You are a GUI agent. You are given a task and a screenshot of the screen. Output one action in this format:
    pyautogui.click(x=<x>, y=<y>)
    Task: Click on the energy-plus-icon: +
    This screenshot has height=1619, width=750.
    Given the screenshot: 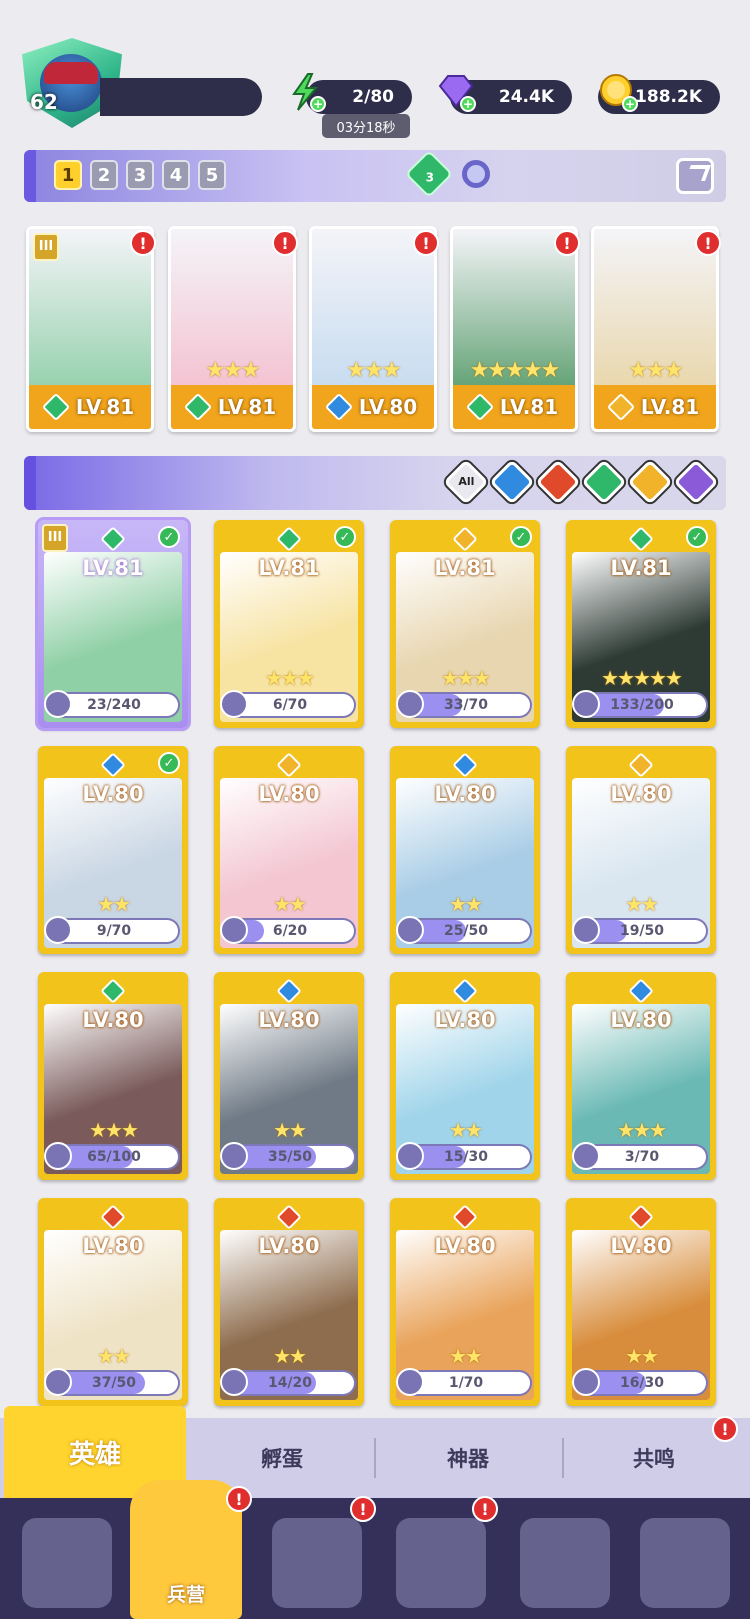 What is the action you would take?
    pyautogui.click(x=306, y=92)
    